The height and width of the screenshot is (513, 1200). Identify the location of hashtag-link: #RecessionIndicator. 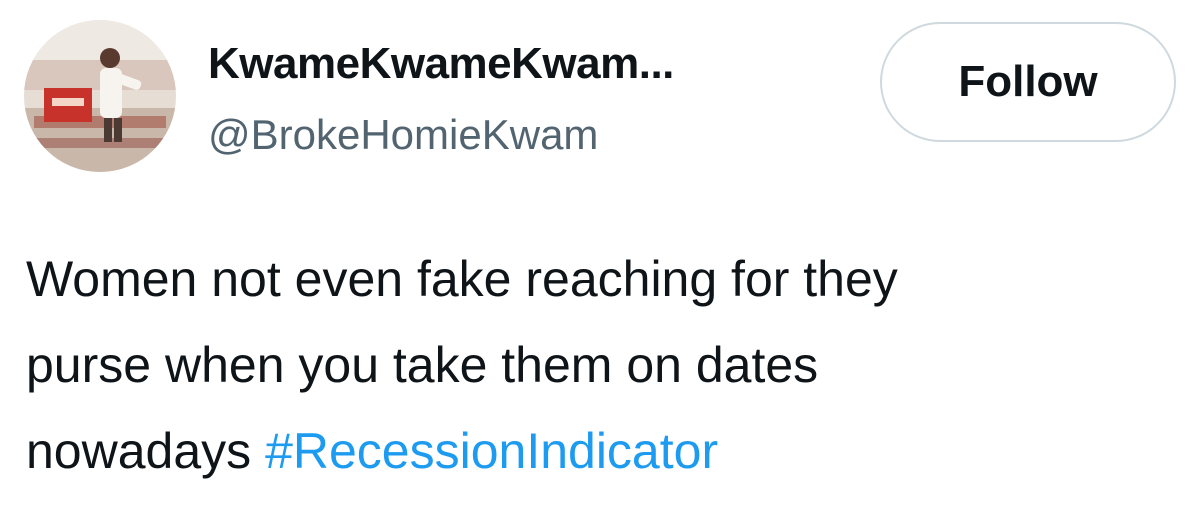
(491, 451).